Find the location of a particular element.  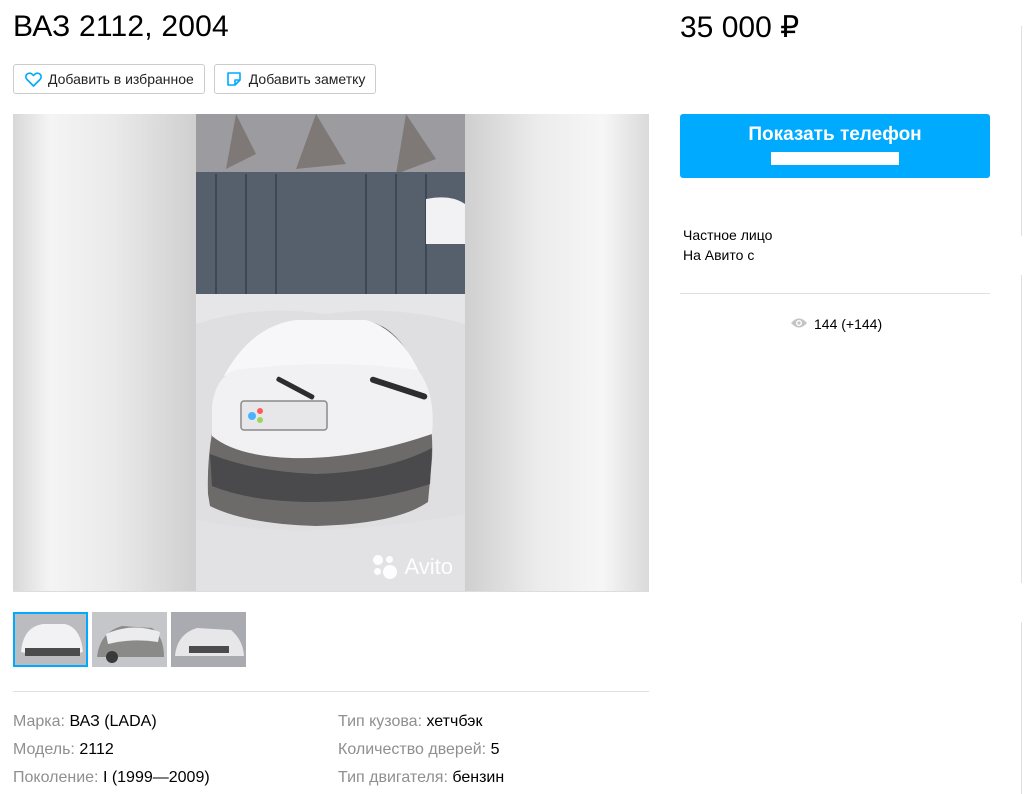

avito-logo-icon is located at coordinates (385, 567).